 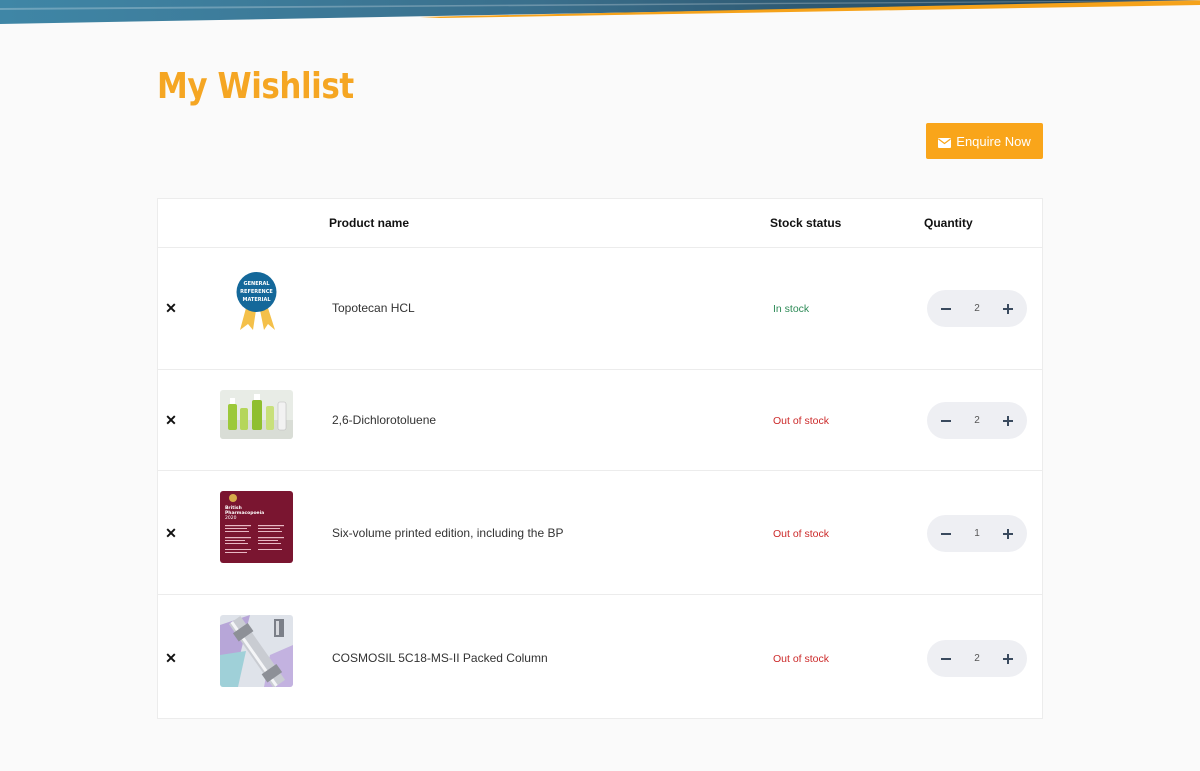 What do you see at coordinates (806, 223) in the screenshot?
I see `header-stock-status: Stock status` at bounding box center [806, 223].